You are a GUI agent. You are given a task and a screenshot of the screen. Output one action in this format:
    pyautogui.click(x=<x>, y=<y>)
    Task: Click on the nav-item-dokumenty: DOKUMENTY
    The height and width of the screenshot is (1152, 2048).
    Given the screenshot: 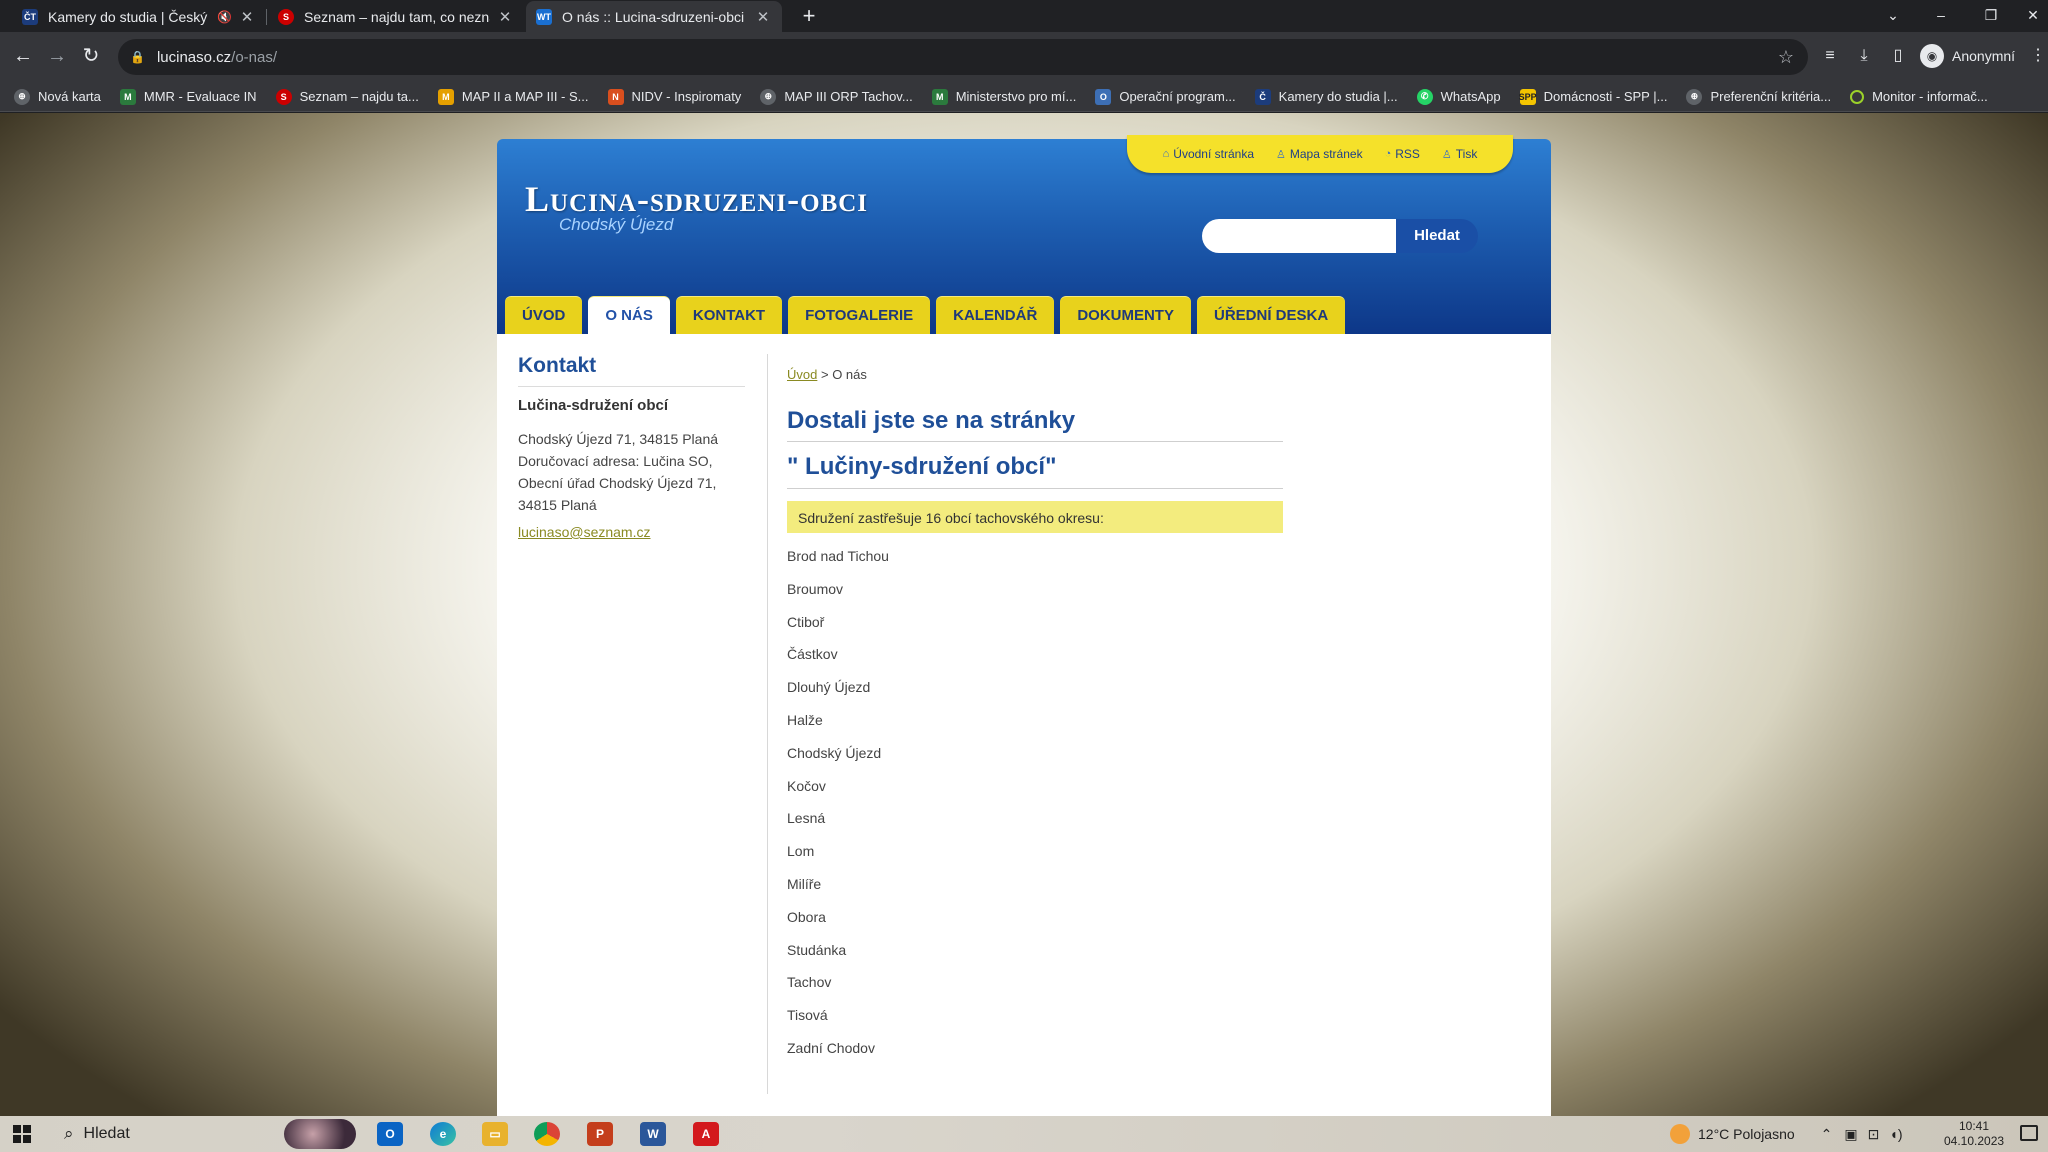 What is the action you would take?
    pyautogui.click(x=1125, y=315)
    